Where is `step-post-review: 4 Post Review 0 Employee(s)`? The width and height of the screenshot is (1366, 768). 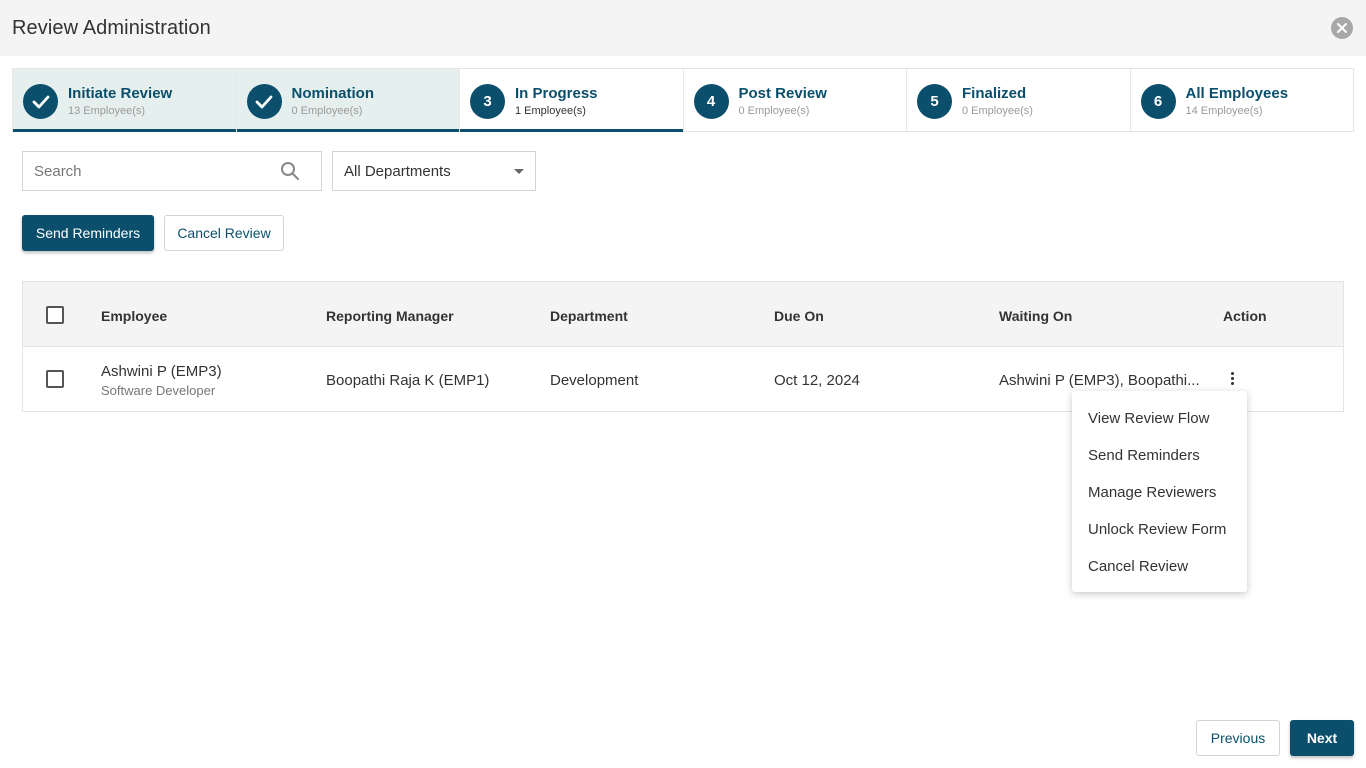 step-post-review: 4 Post Review 0 Employee(s) is located at coordinates (795, 100).